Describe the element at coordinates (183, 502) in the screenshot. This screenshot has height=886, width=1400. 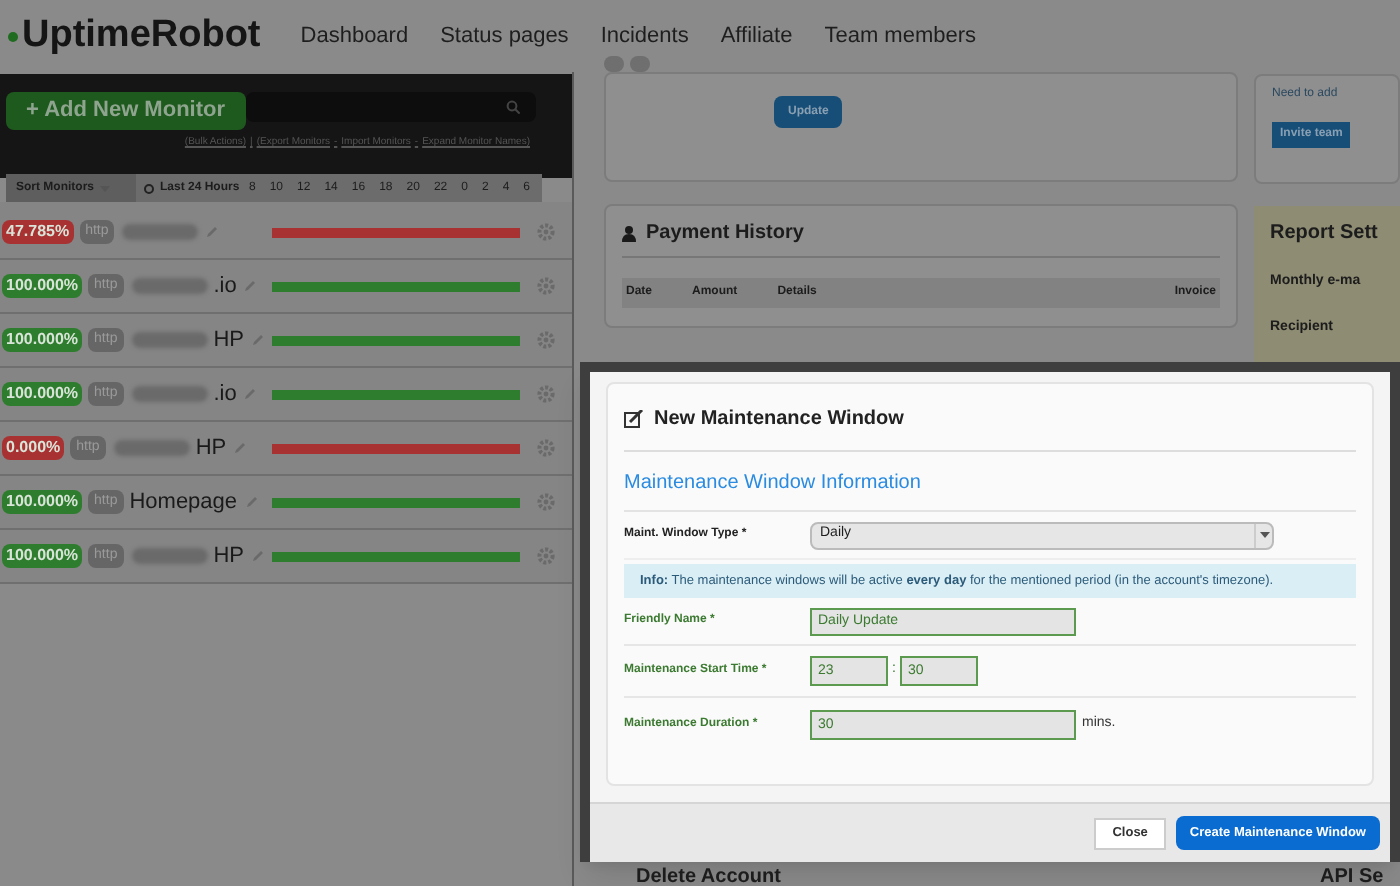
I see `monitor-name: Homepage` at that location.